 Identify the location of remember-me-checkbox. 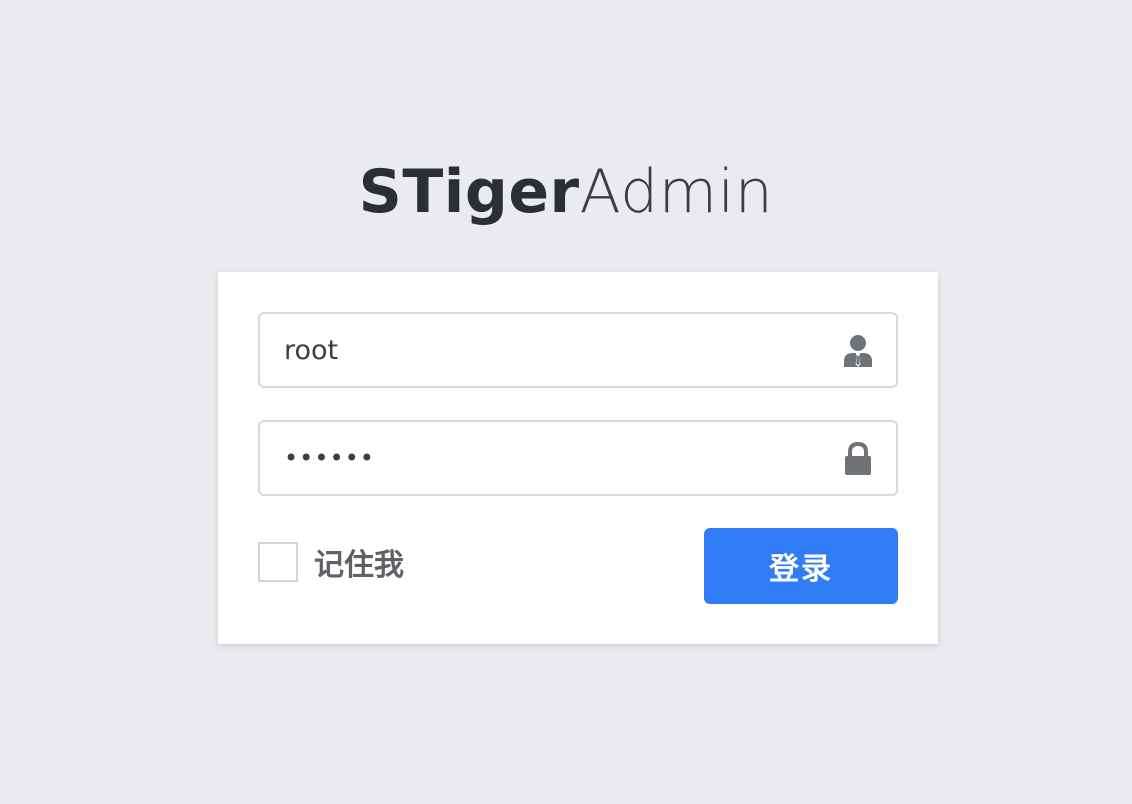
(278, 562).